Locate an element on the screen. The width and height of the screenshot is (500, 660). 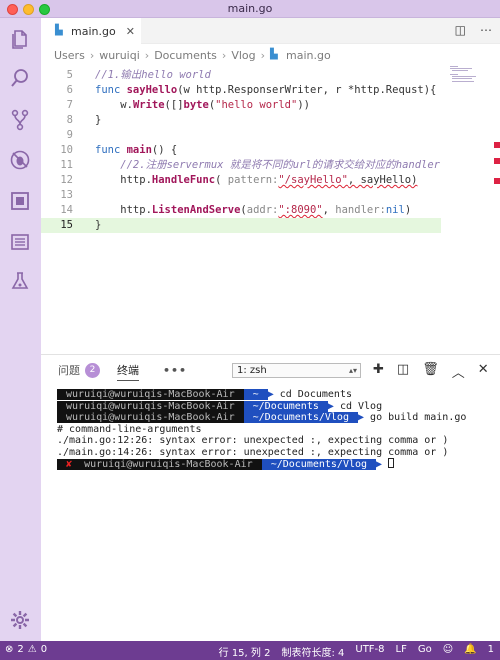
search-icon is located at coordinates (20, 78).